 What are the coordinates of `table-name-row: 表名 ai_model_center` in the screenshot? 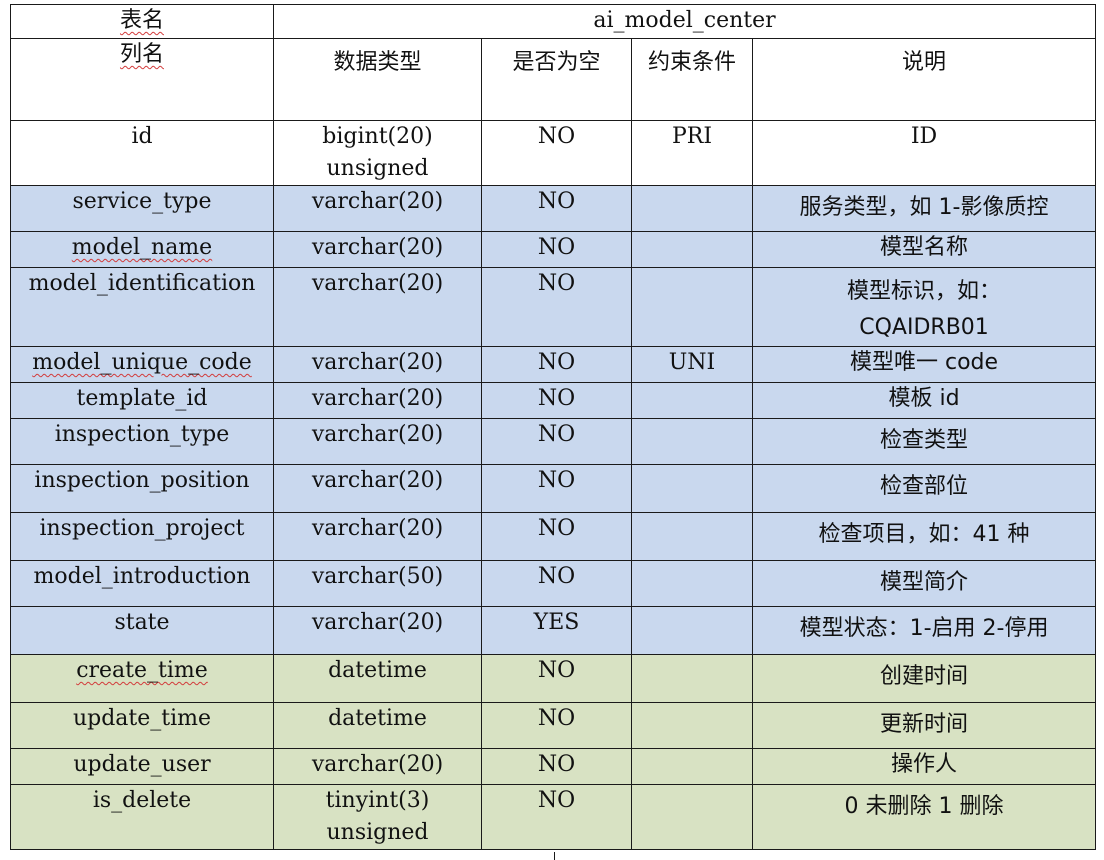 It's located at (553, 21).